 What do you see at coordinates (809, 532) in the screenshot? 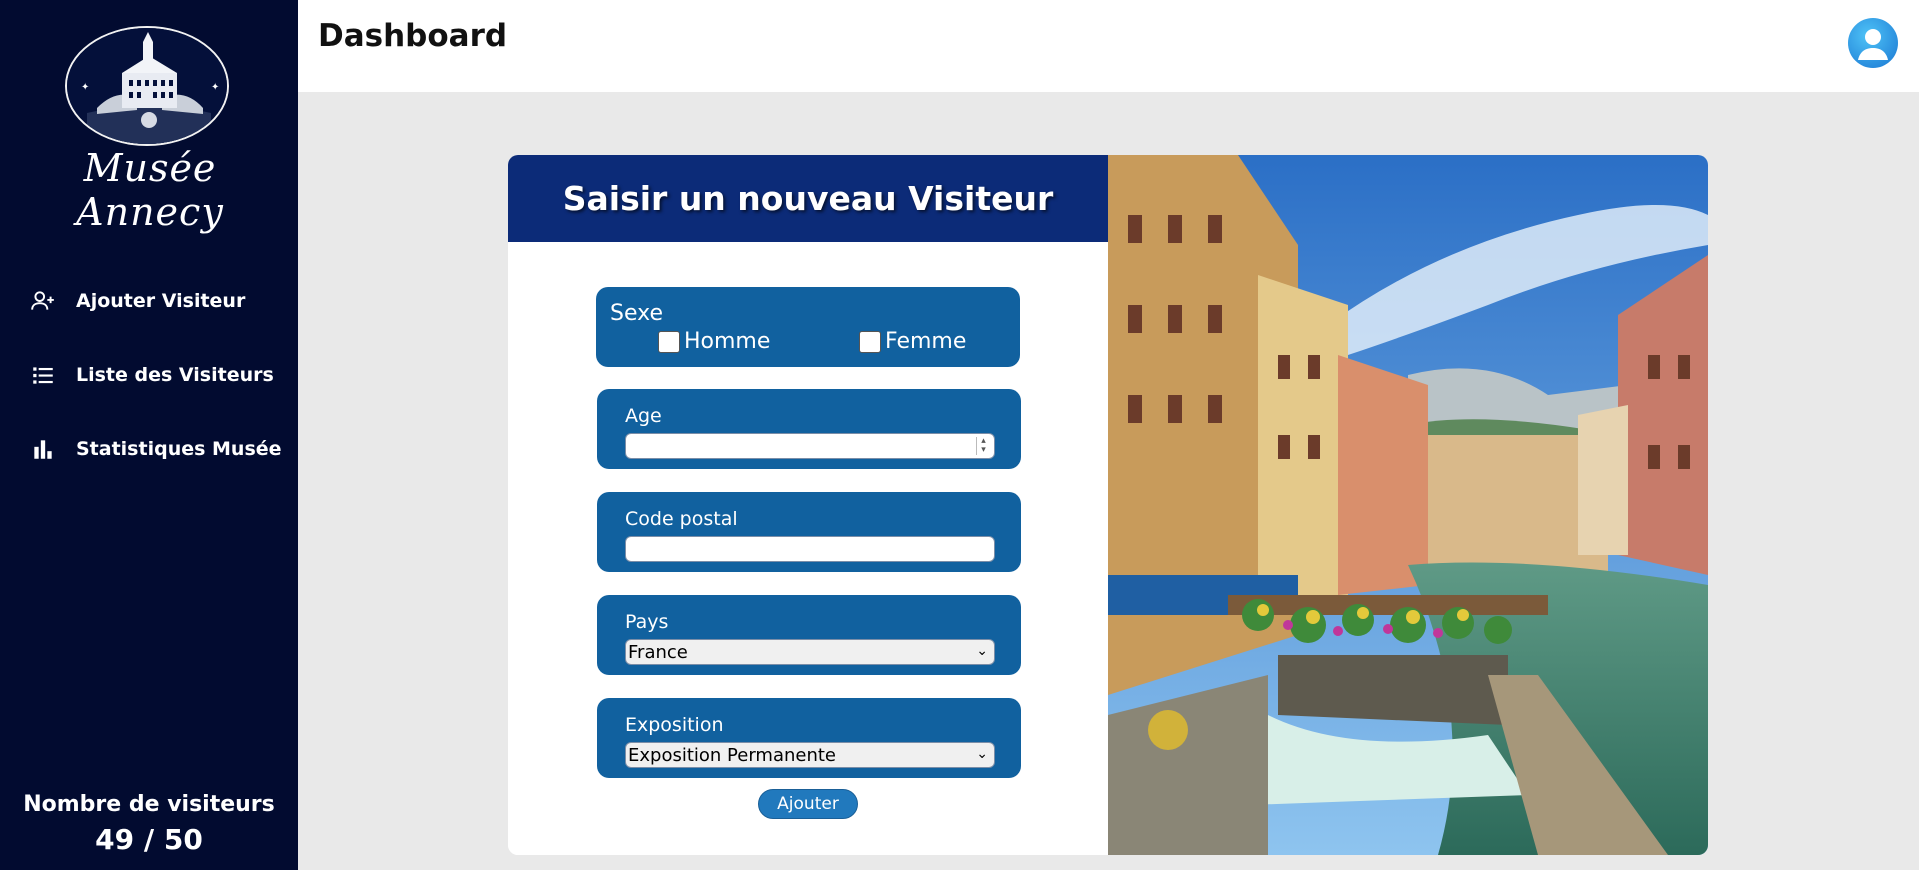
I see `code-postal-field: Code postal` at bounding box center [809, 532].